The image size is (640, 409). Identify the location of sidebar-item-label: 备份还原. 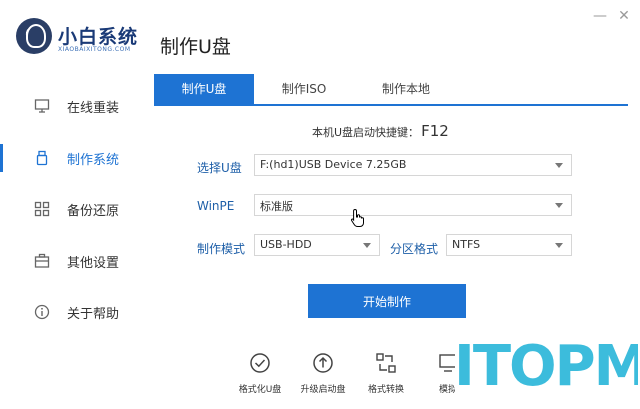
(93, 211).